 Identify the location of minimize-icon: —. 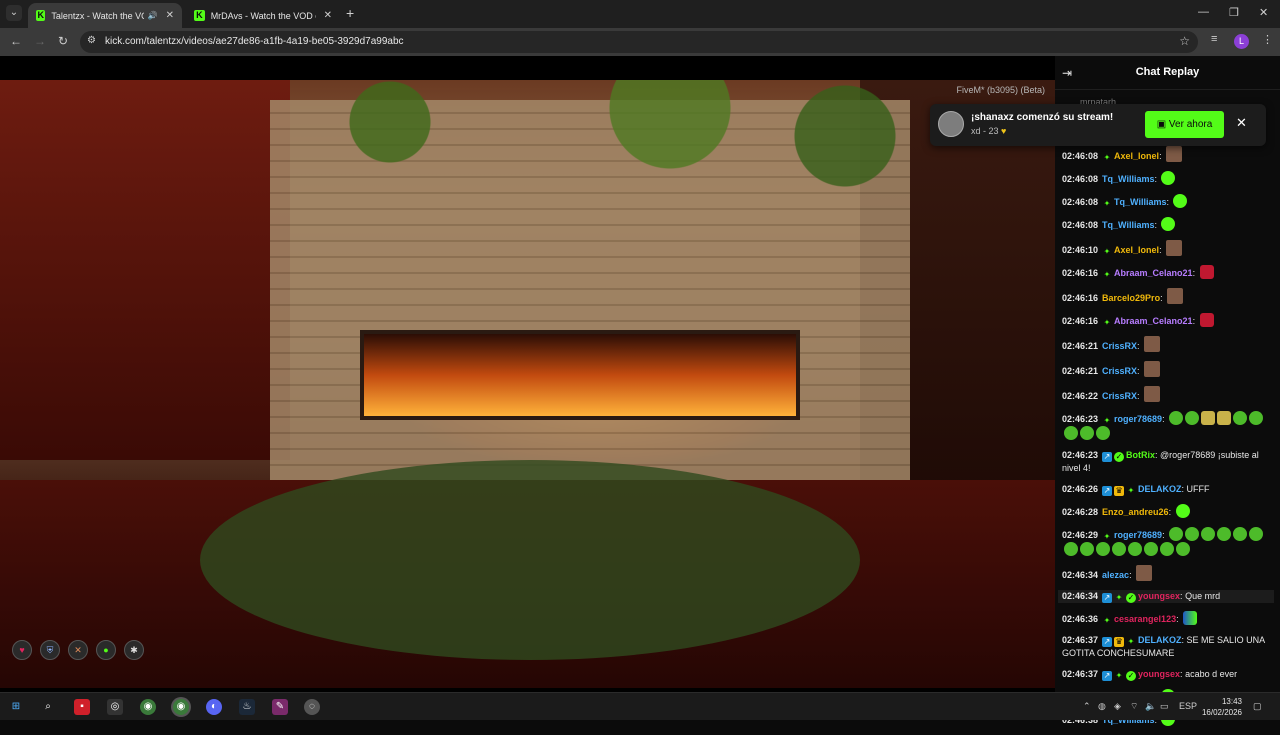
(1203, 12).